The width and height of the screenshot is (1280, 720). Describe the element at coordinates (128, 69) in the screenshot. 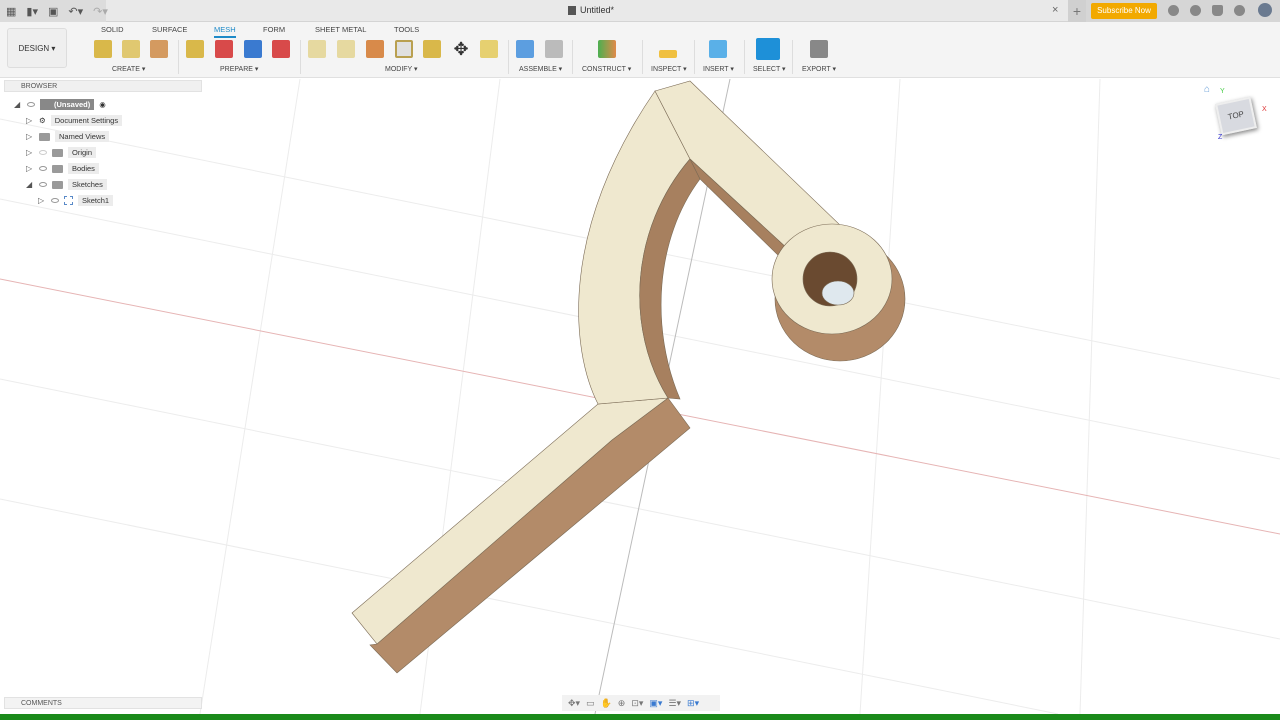

I see `create-menu: CREATE ▾` at that location.